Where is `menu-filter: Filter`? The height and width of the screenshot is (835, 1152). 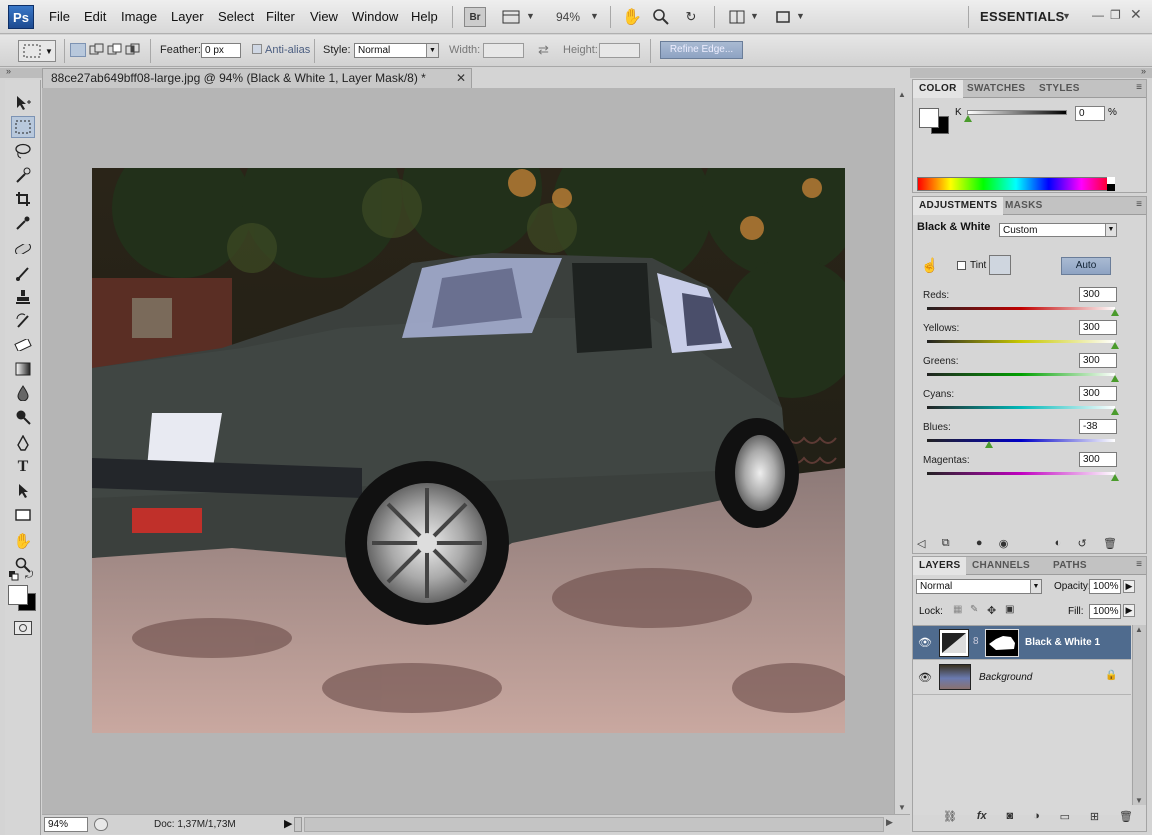 menu-filter: Filter is located at coordinates (280, 16).